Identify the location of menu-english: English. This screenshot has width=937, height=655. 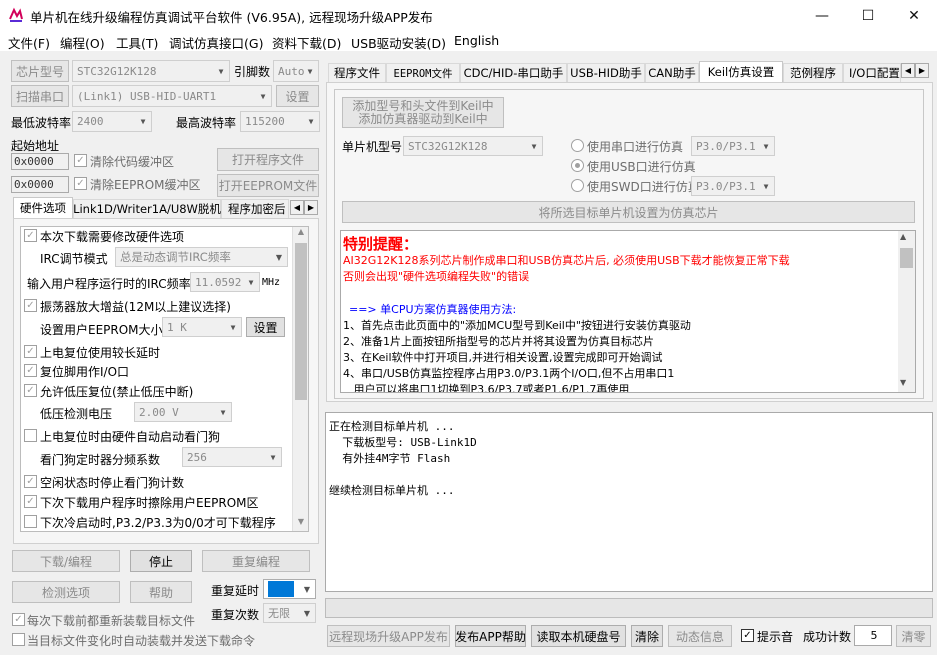
(476, 40).